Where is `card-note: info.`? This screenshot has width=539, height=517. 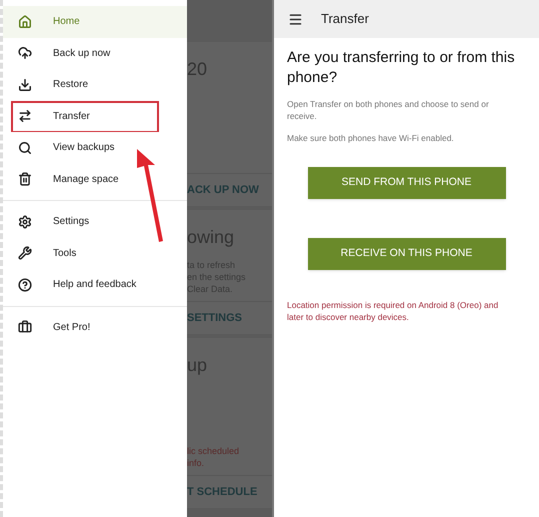 card-note: info. is located at coordinates (196, 462).